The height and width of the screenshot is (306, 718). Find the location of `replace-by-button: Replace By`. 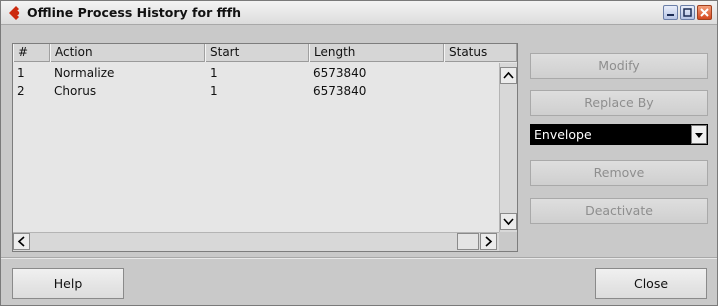

replace-by-button: Replace By is located at coordinates (619, 103).